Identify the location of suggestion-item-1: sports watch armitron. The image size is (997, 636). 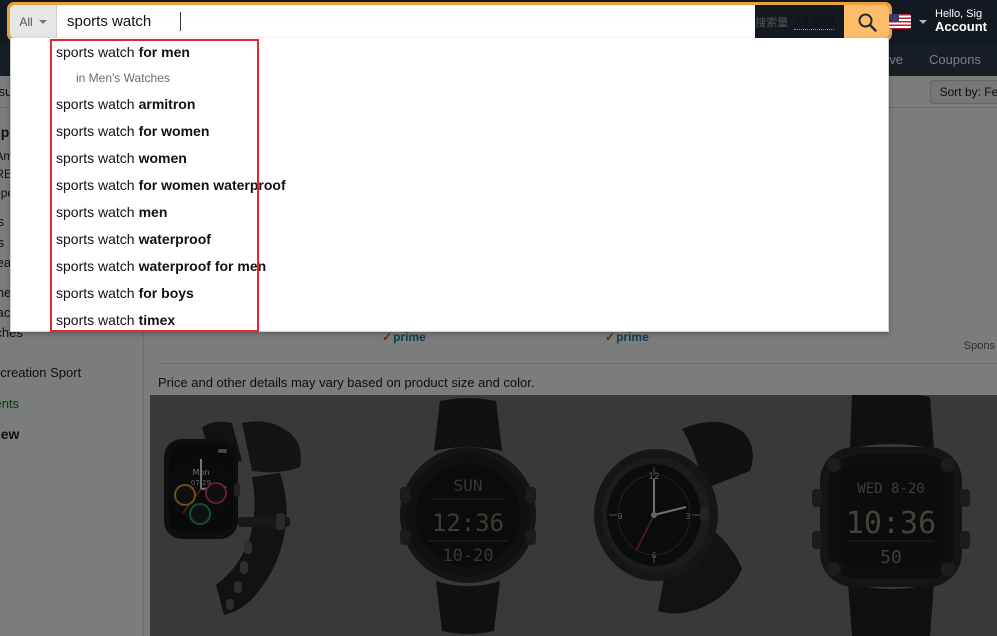
(449, 103).